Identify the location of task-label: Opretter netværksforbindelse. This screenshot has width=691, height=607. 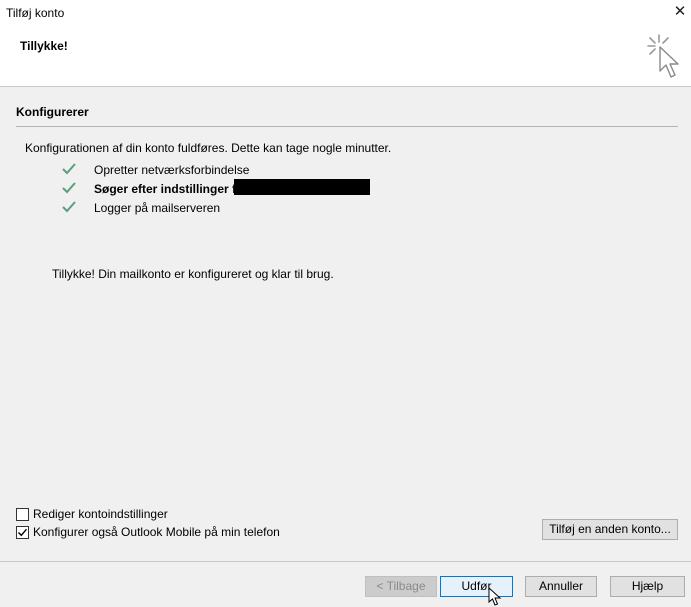
(172, 170).